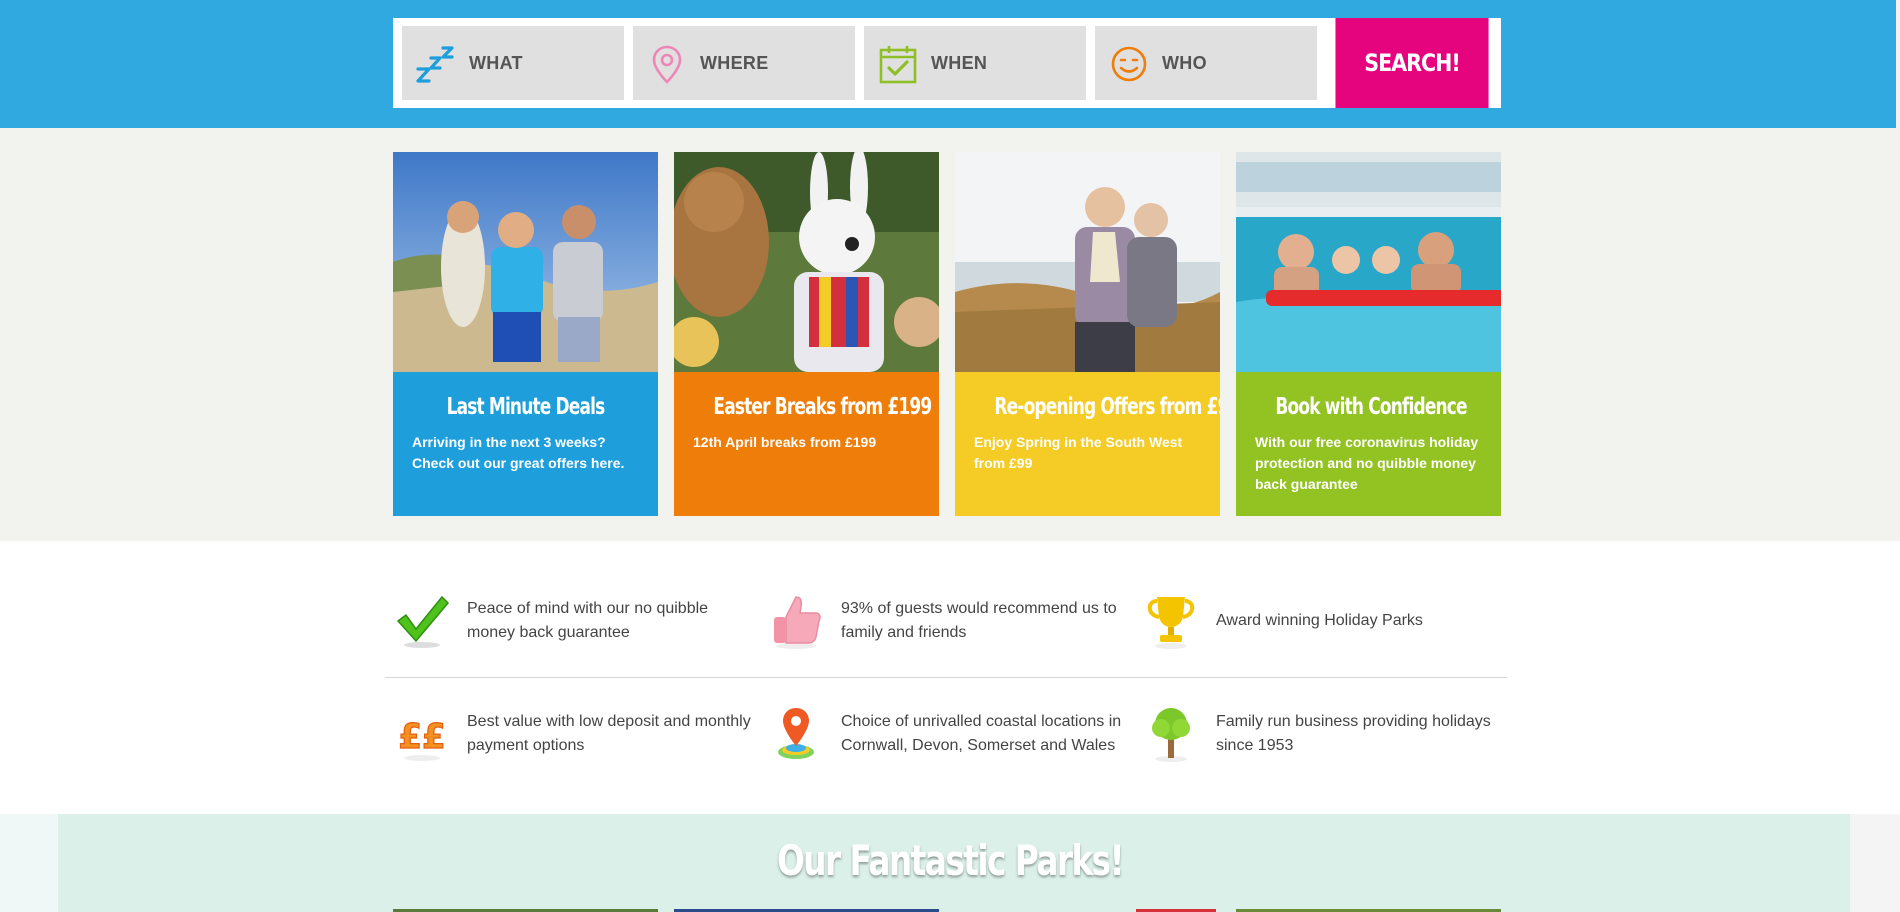 This screenshot has width=1900, height=912. Describe the element at coordinates (1078, 452) in the screenshot. I see `offer-description: Enjoy Spring in the South West from £99` at that location.